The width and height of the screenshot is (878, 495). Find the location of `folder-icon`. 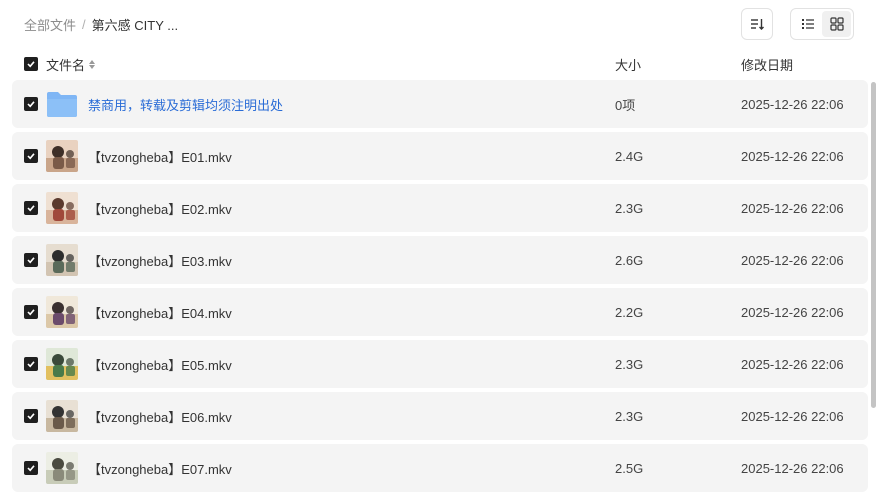

folder-icon is located at coordinates (62, 104).